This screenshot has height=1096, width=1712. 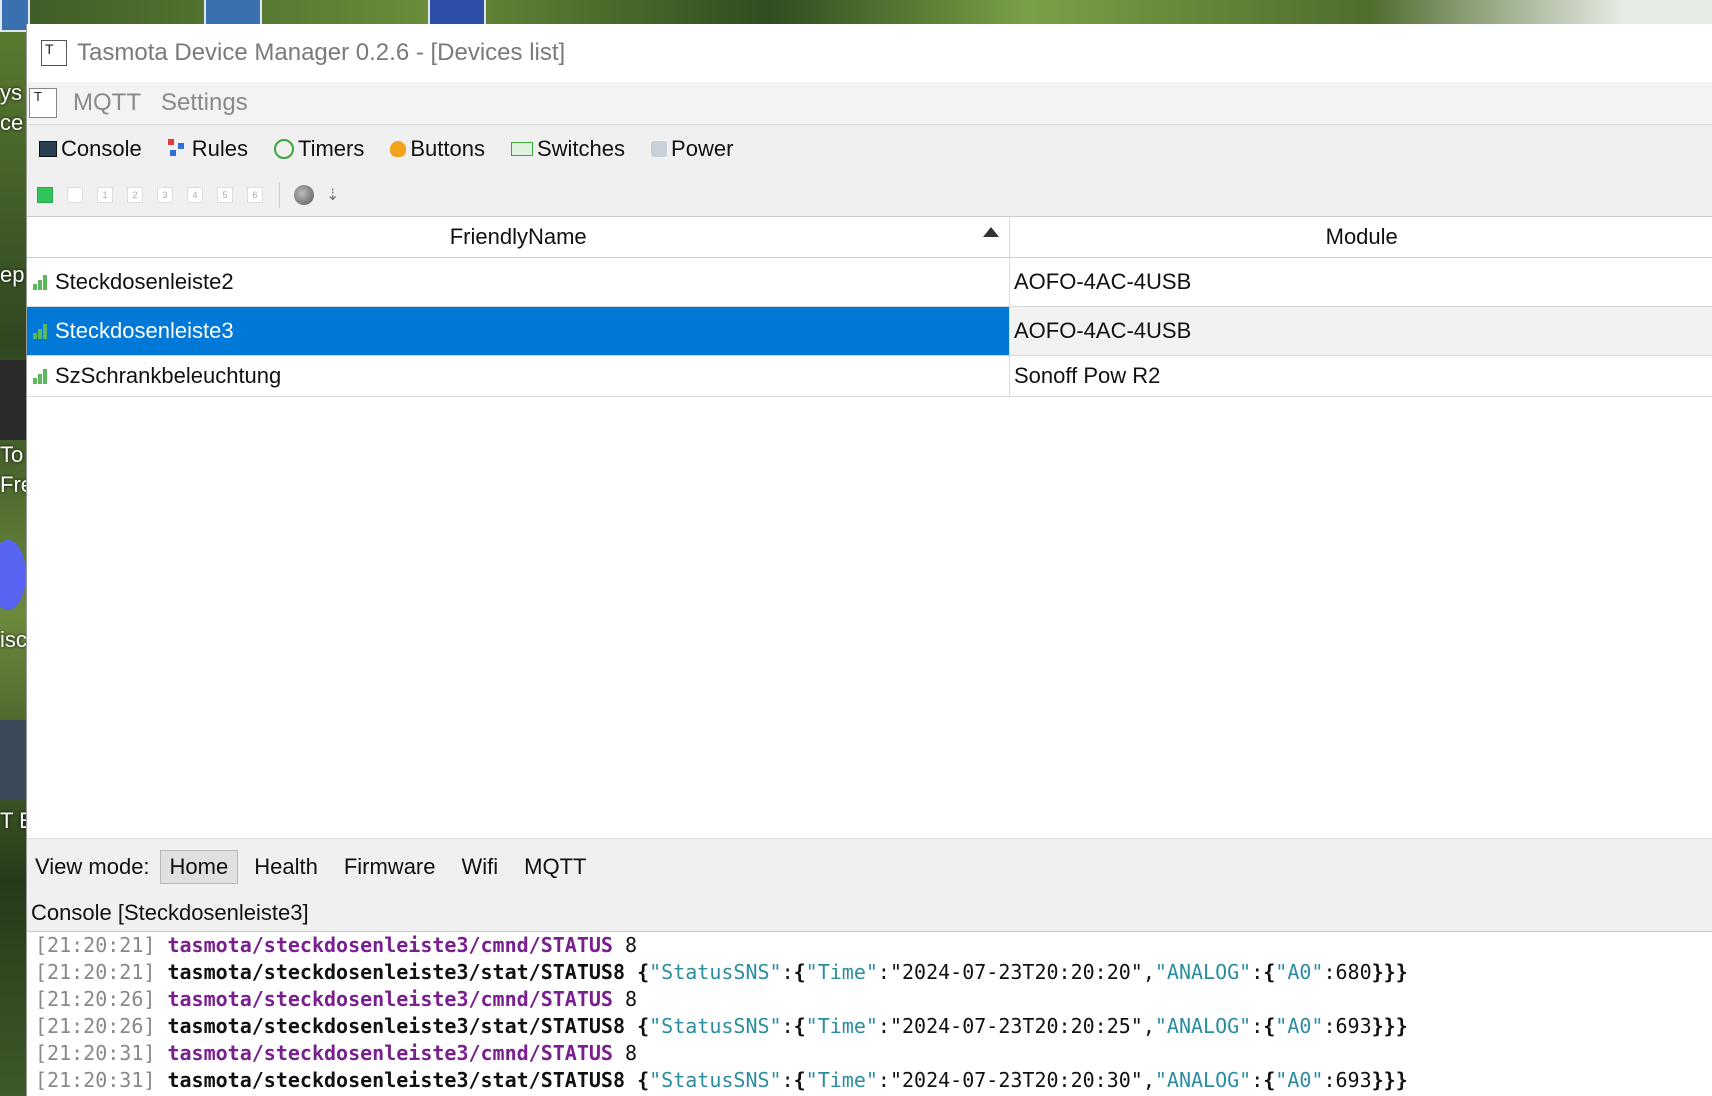 I want to click on column-header-friendlyname: FriendlyName, so click(x=519, y=237).